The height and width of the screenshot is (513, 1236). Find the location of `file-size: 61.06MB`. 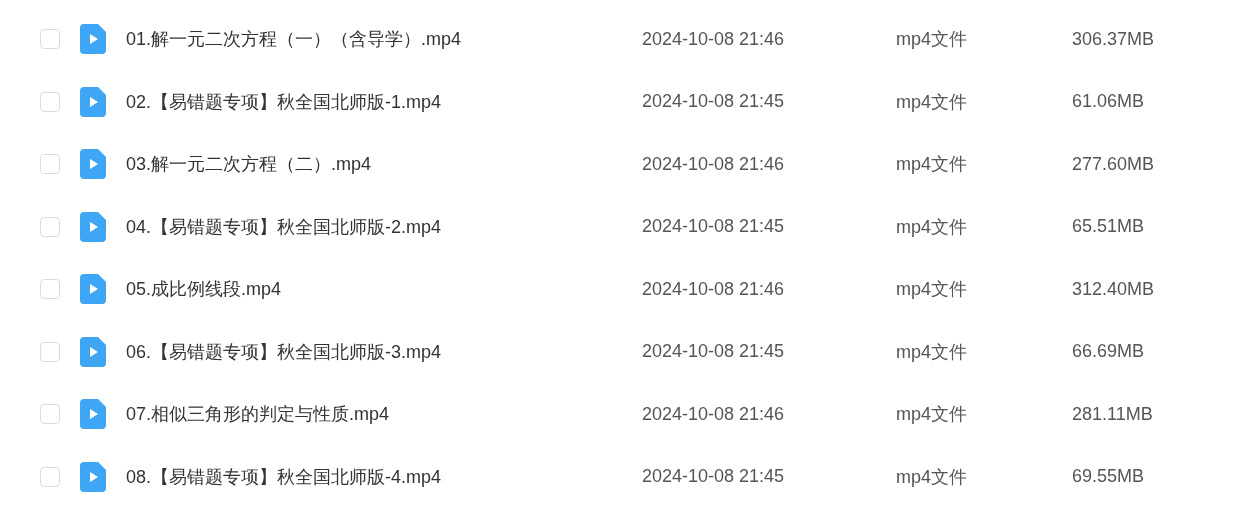

file-size: 61.06MB is located at coordinates (1109, 102).